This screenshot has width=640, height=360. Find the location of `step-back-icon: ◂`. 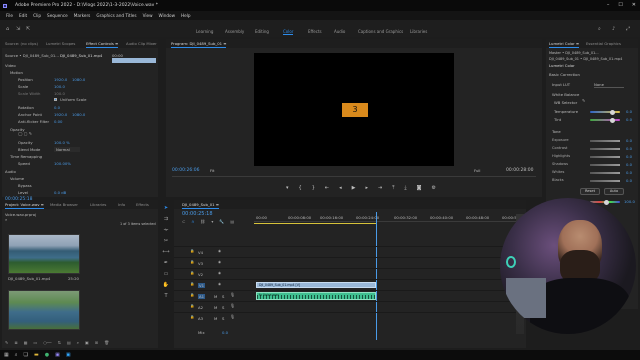

step-back-icon: ◂ is located at coordinates (340, 189).